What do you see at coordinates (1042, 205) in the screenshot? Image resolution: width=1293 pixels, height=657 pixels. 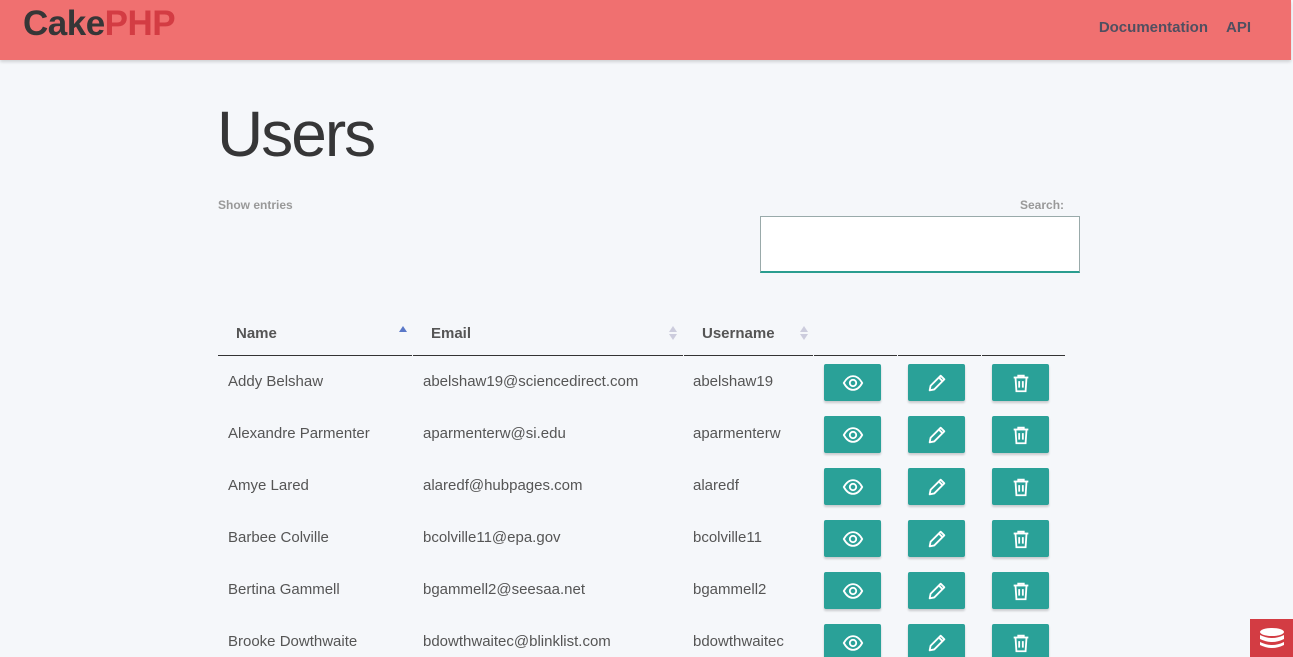 I see `search-label: Search:` at bounding box center [1042, 205].